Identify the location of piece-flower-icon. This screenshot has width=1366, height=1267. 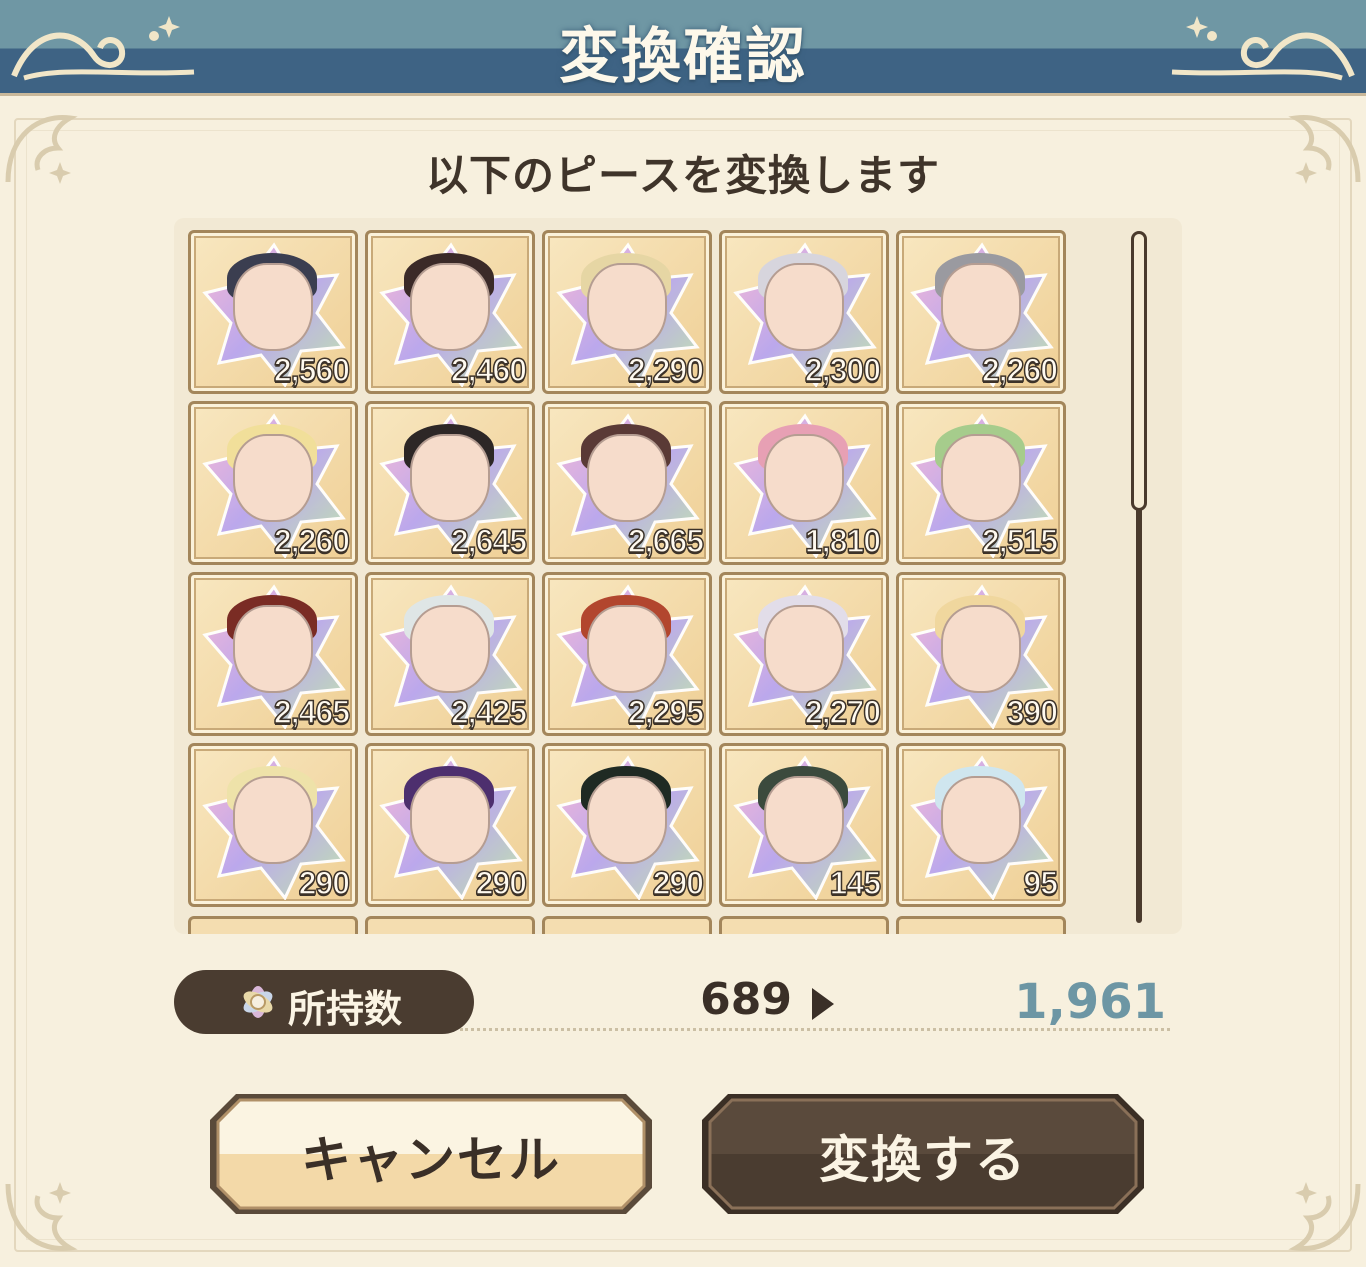
(258, 1002).